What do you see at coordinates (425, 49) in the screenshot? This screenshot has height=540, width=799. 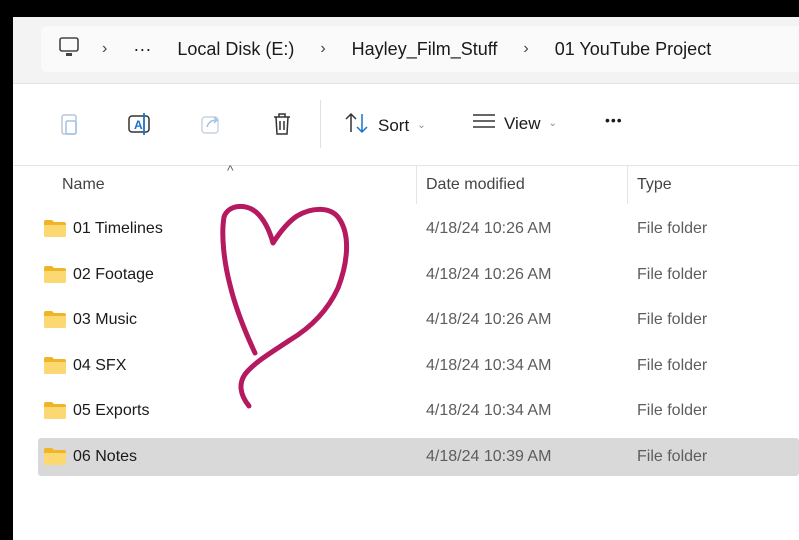 I see `breadcrumb-hayley-film-stuff: Hayley_Film_Stuff` at bounding box center [425, 49].